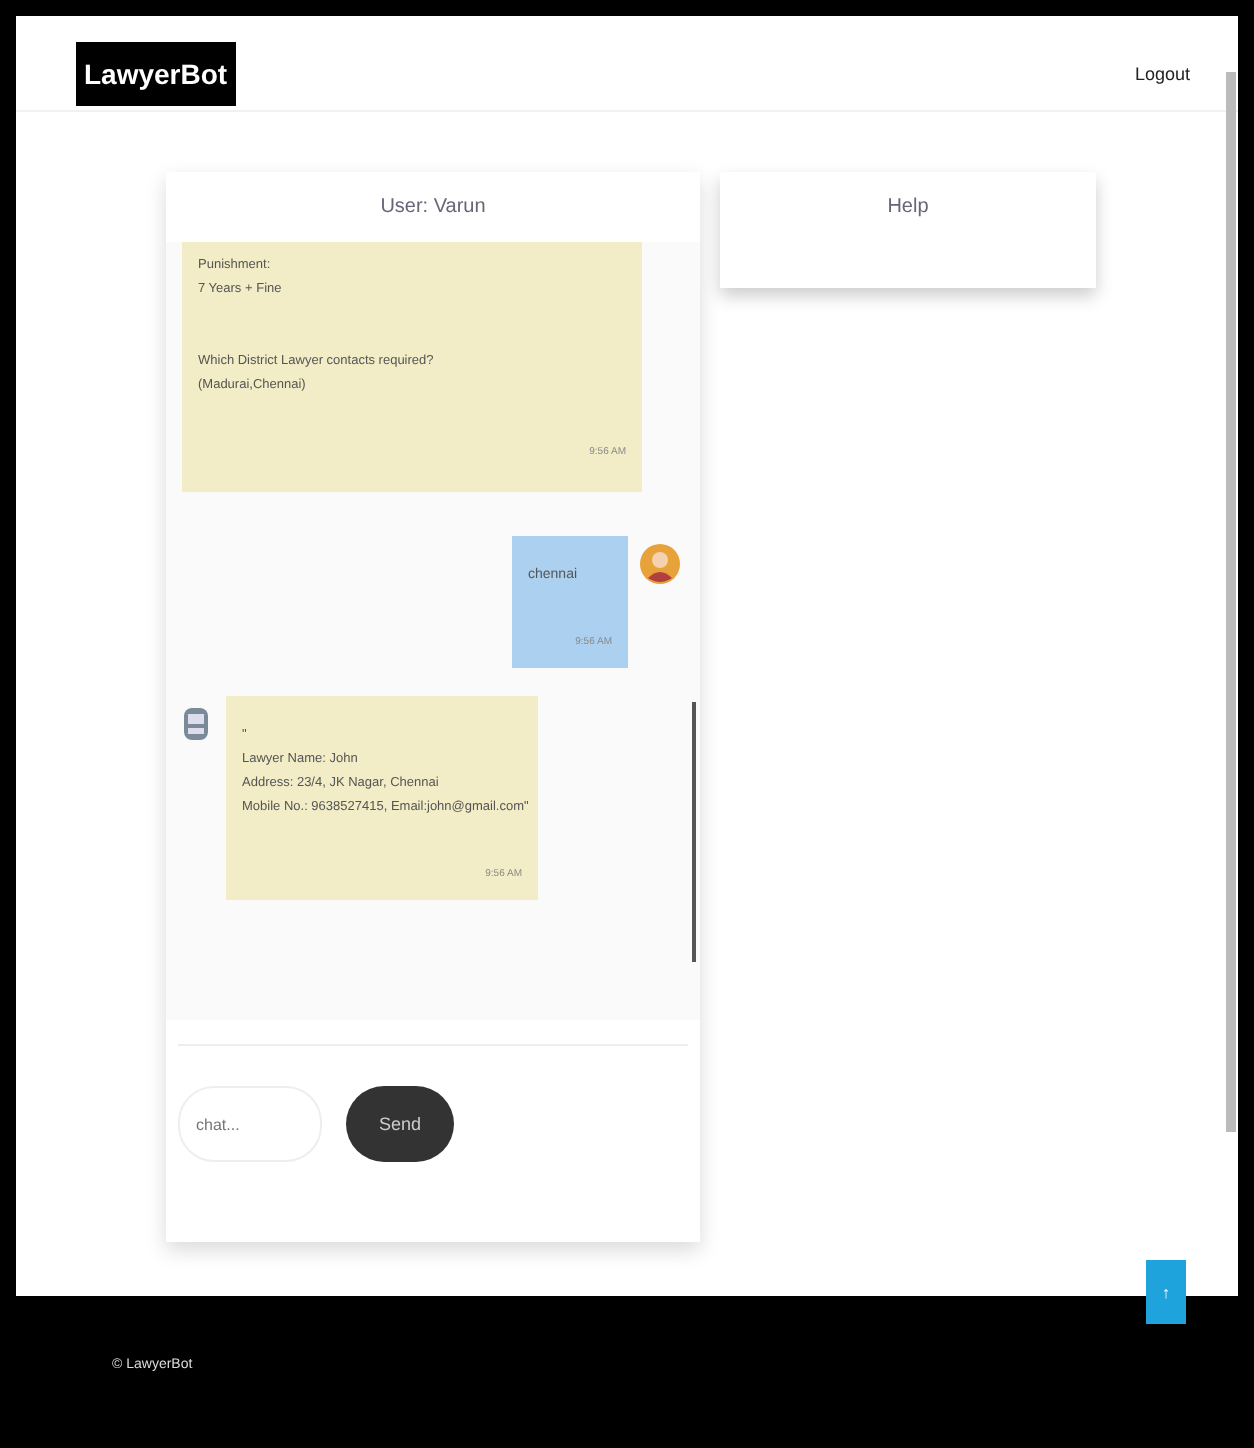  I want to click on user-avatar-icon, so click(660, 564).